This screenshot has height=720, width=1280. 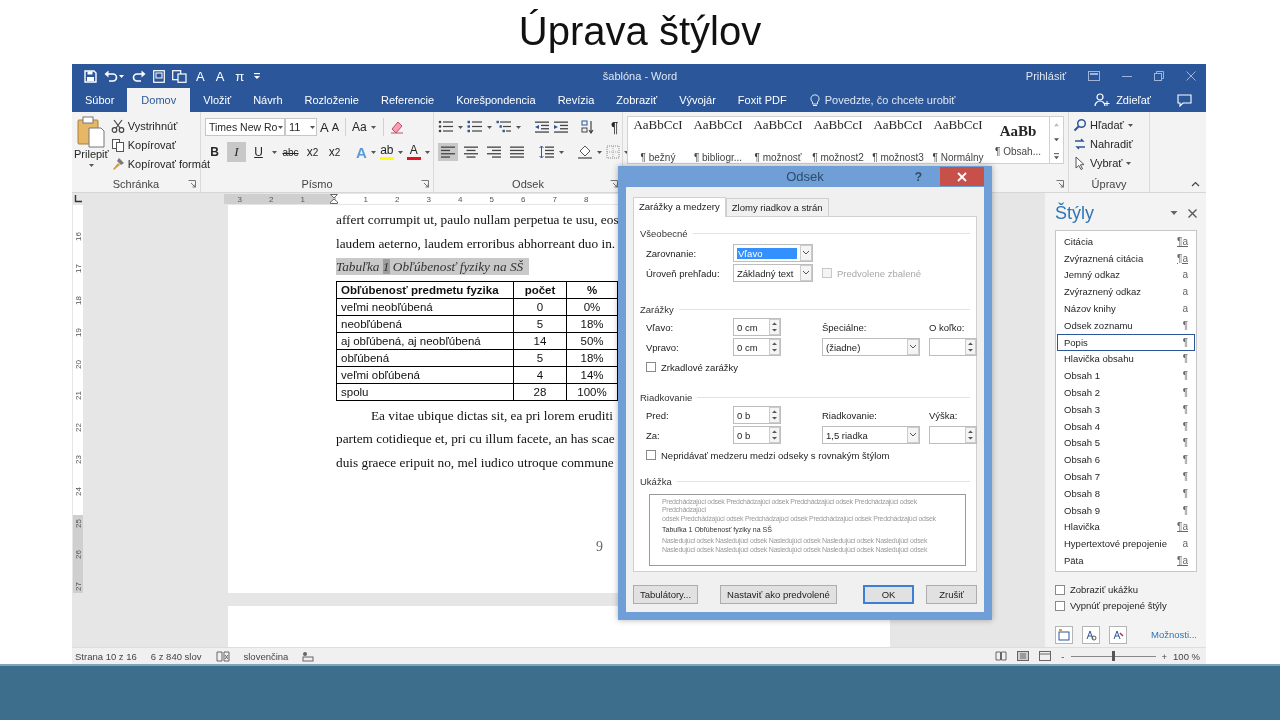 I want to click on group-label: Písmo, so click(x=317, y=184).